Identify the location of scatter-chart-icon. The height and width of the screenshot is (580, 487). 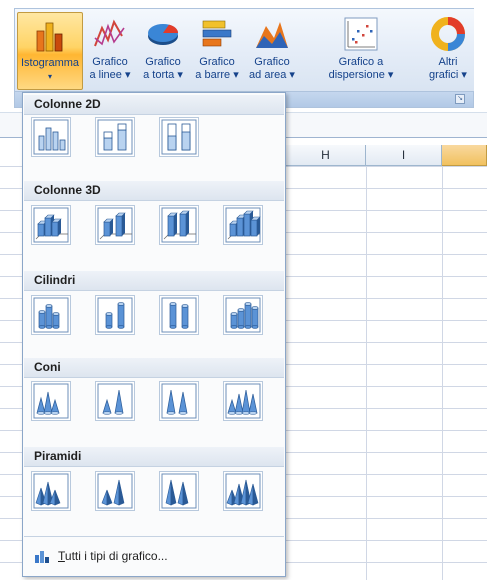
(361, 34).